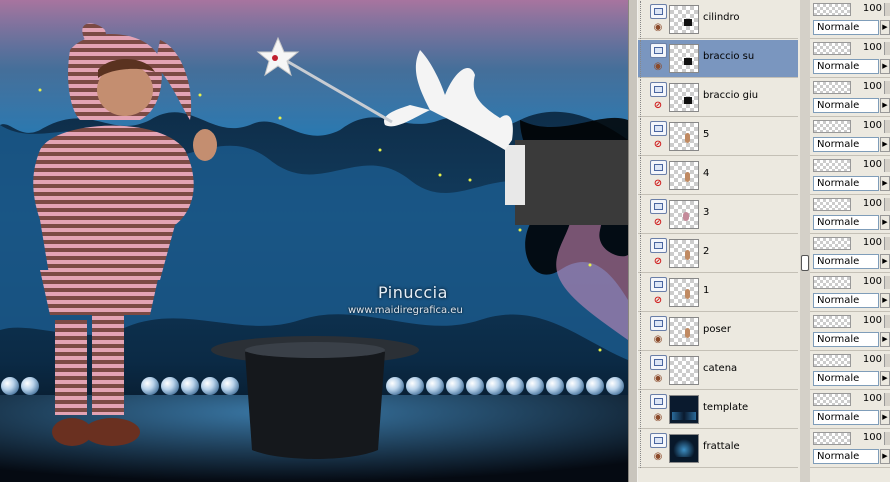 The image size is (890, 482). I want to click on layer-row: ⊘ 2, so click(718, 254).